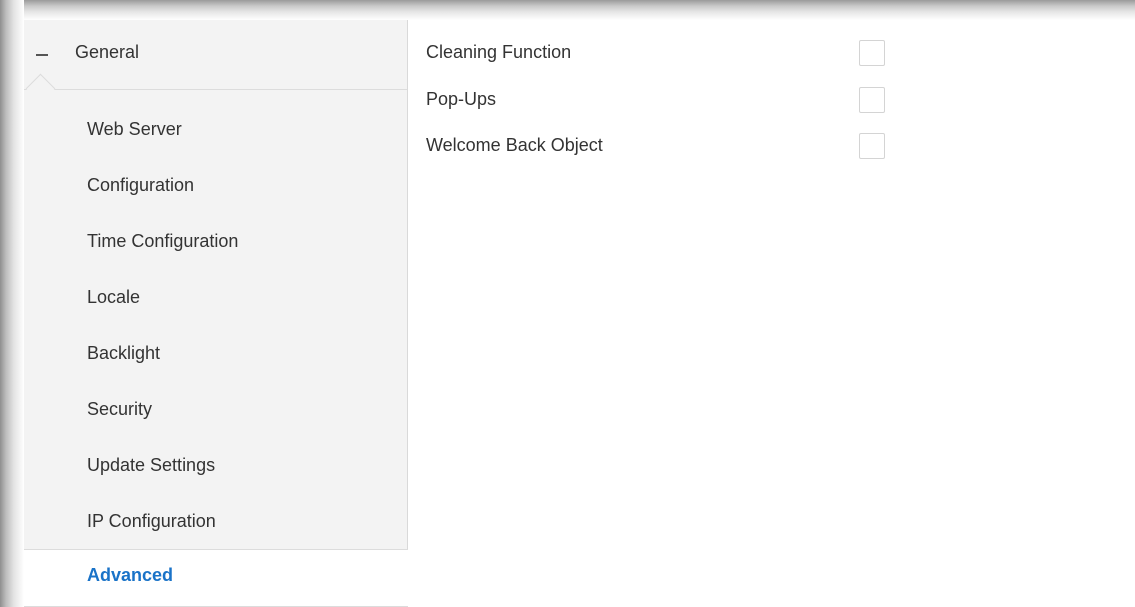  What do you see at coordinates (215, 55) in the screenshot?
I see `sidebar-group-general: General` at bounding box center [215, 55].